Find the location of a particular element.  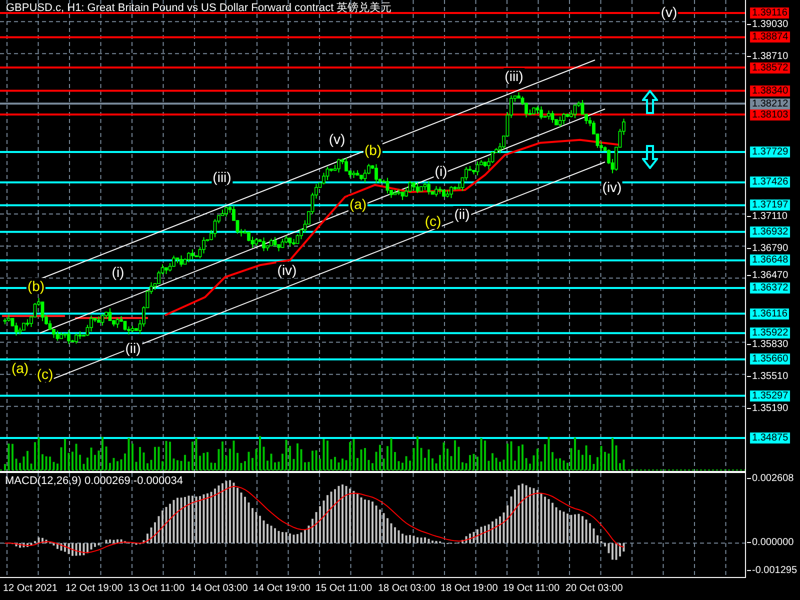

window-title: GBPUSD.c, H1: Great Britain Pound vs US Dollar Forward contract 英镑兑美元 is located at coordinates (199, 8).